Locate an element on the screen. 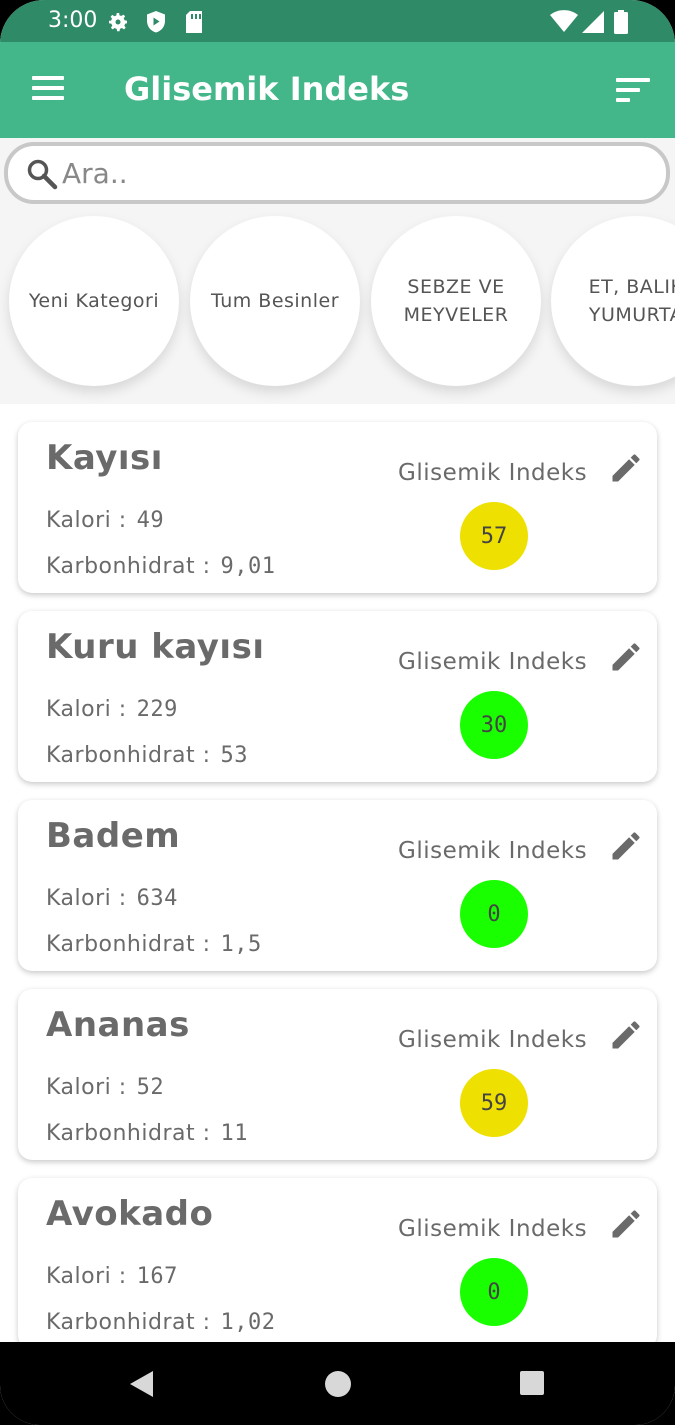  category-label: Yeni Kategori is located at coordinates (94, 301).